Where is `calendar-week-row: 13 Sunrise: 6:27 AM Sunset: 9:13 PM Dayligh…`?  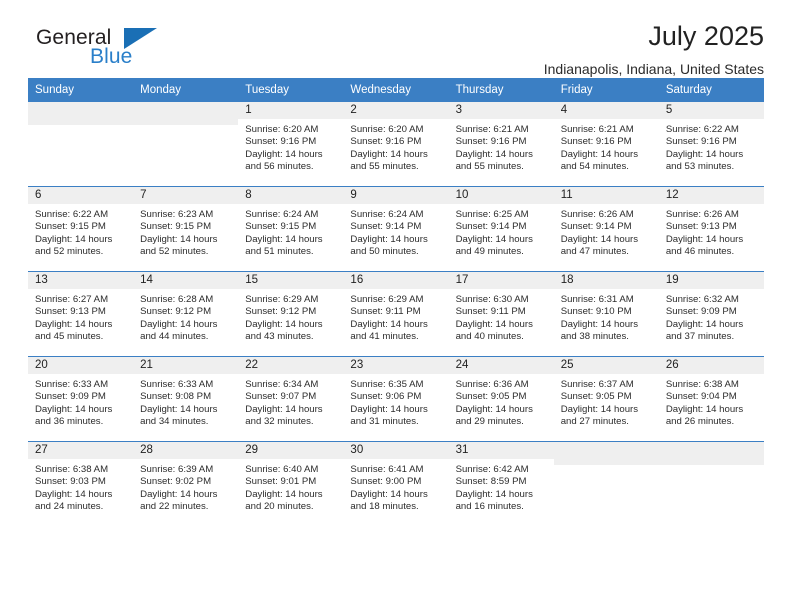
calendar-week-row: 13 Sunrise: 6:27 AM Sunset: 9:13 PM Dayligh… is located at coordinates (396, 314).